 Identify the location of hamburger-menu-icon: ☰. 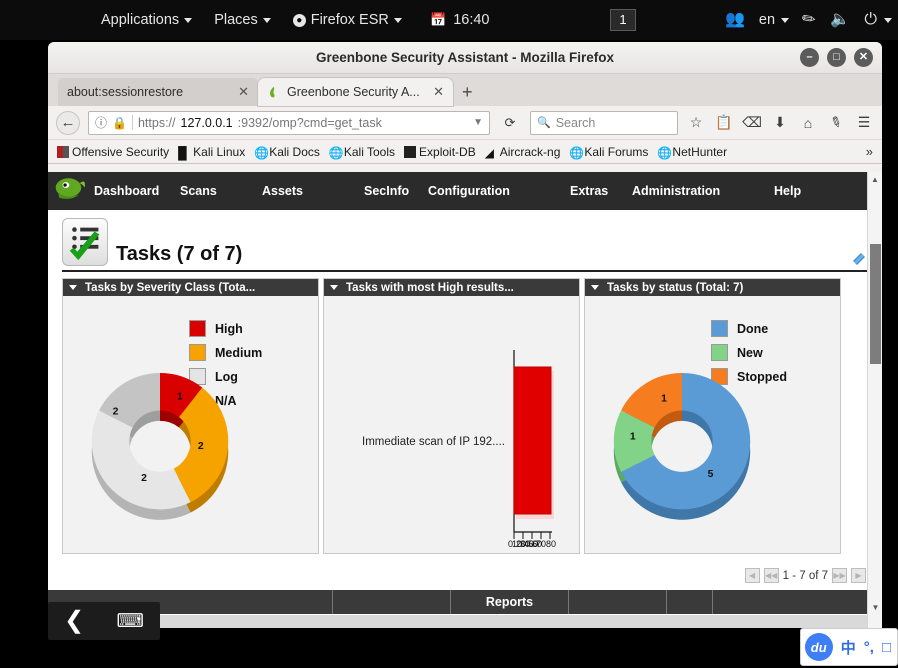
(864, 122).